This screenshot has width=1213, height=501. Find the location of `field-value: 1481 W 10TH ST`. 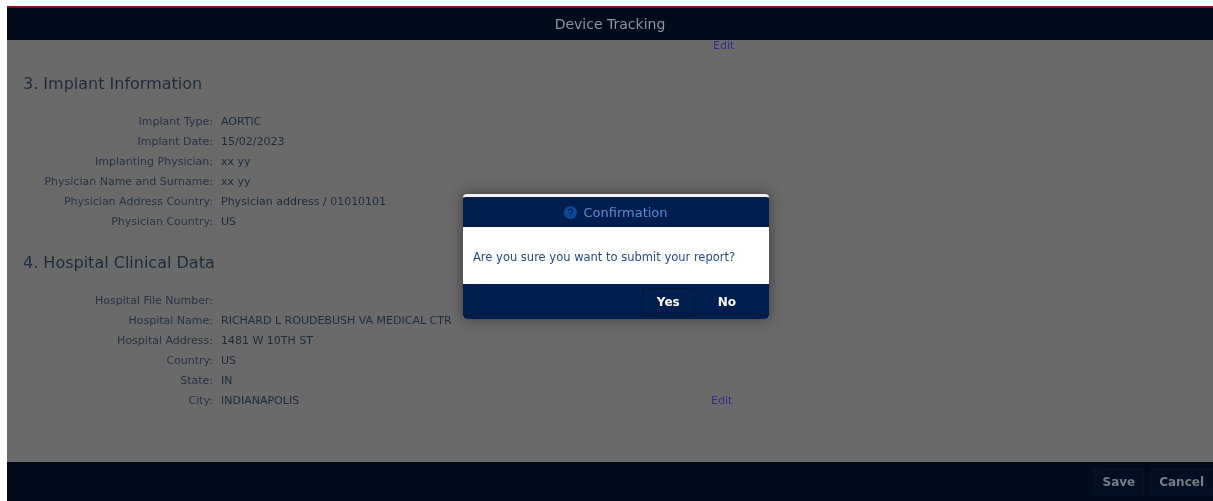

field-value: 1481 W 10TH ST is located at coordinates (268, 340).